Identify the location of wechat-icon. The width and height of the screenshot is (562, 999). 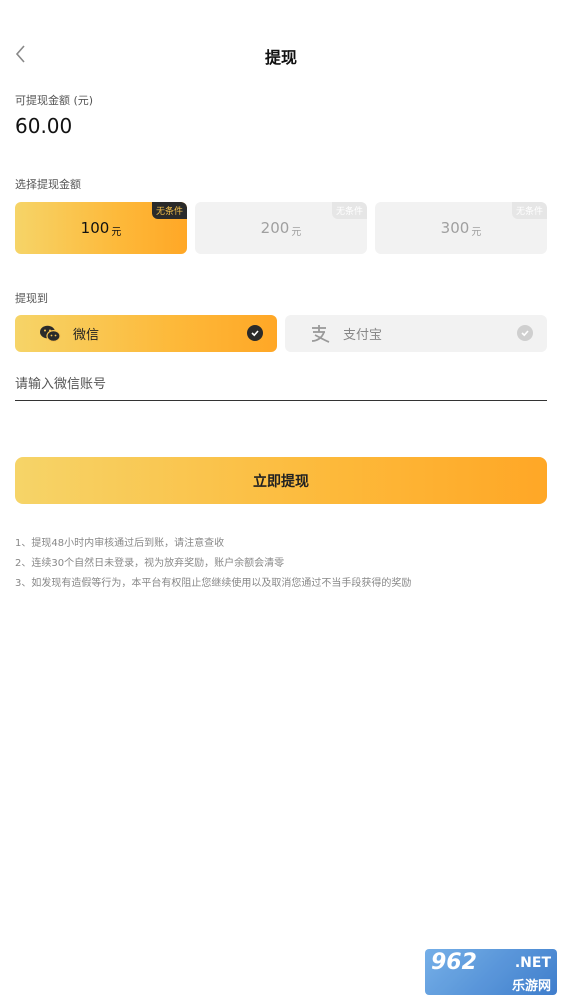
(50, 334).